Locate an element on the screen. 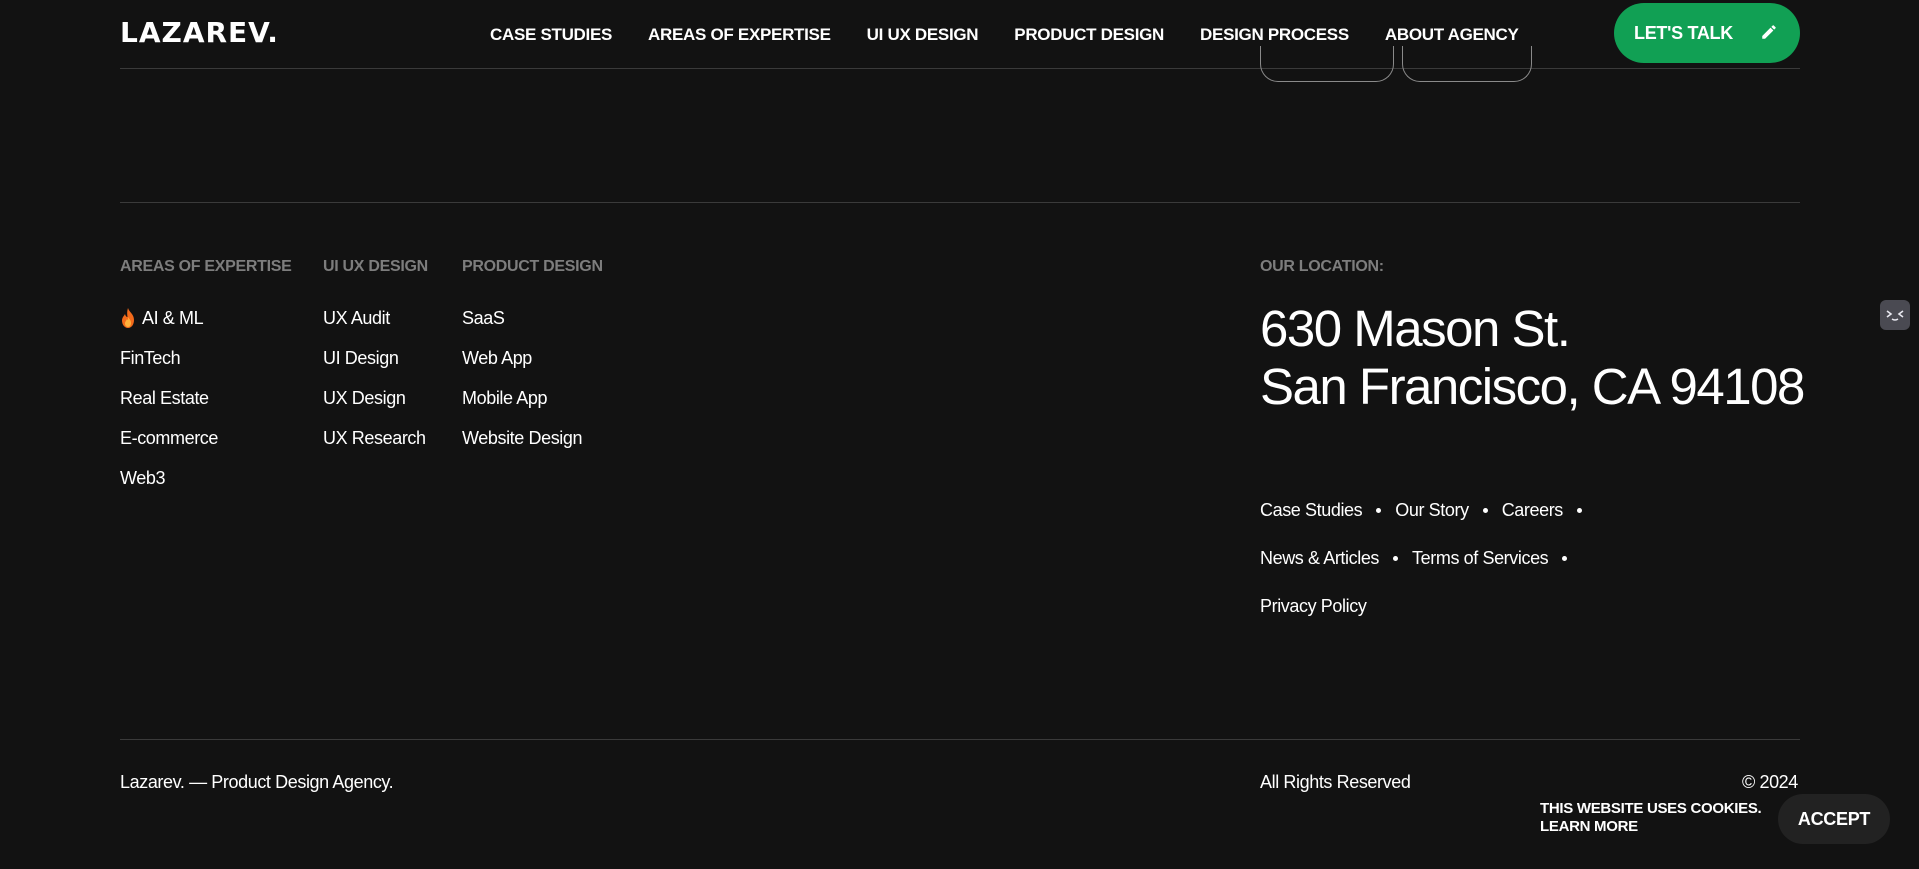 The height and width of the screenshot is (869, 1919). link-terms-of-services: Terms of Services is located at coordinates (1480, 558).